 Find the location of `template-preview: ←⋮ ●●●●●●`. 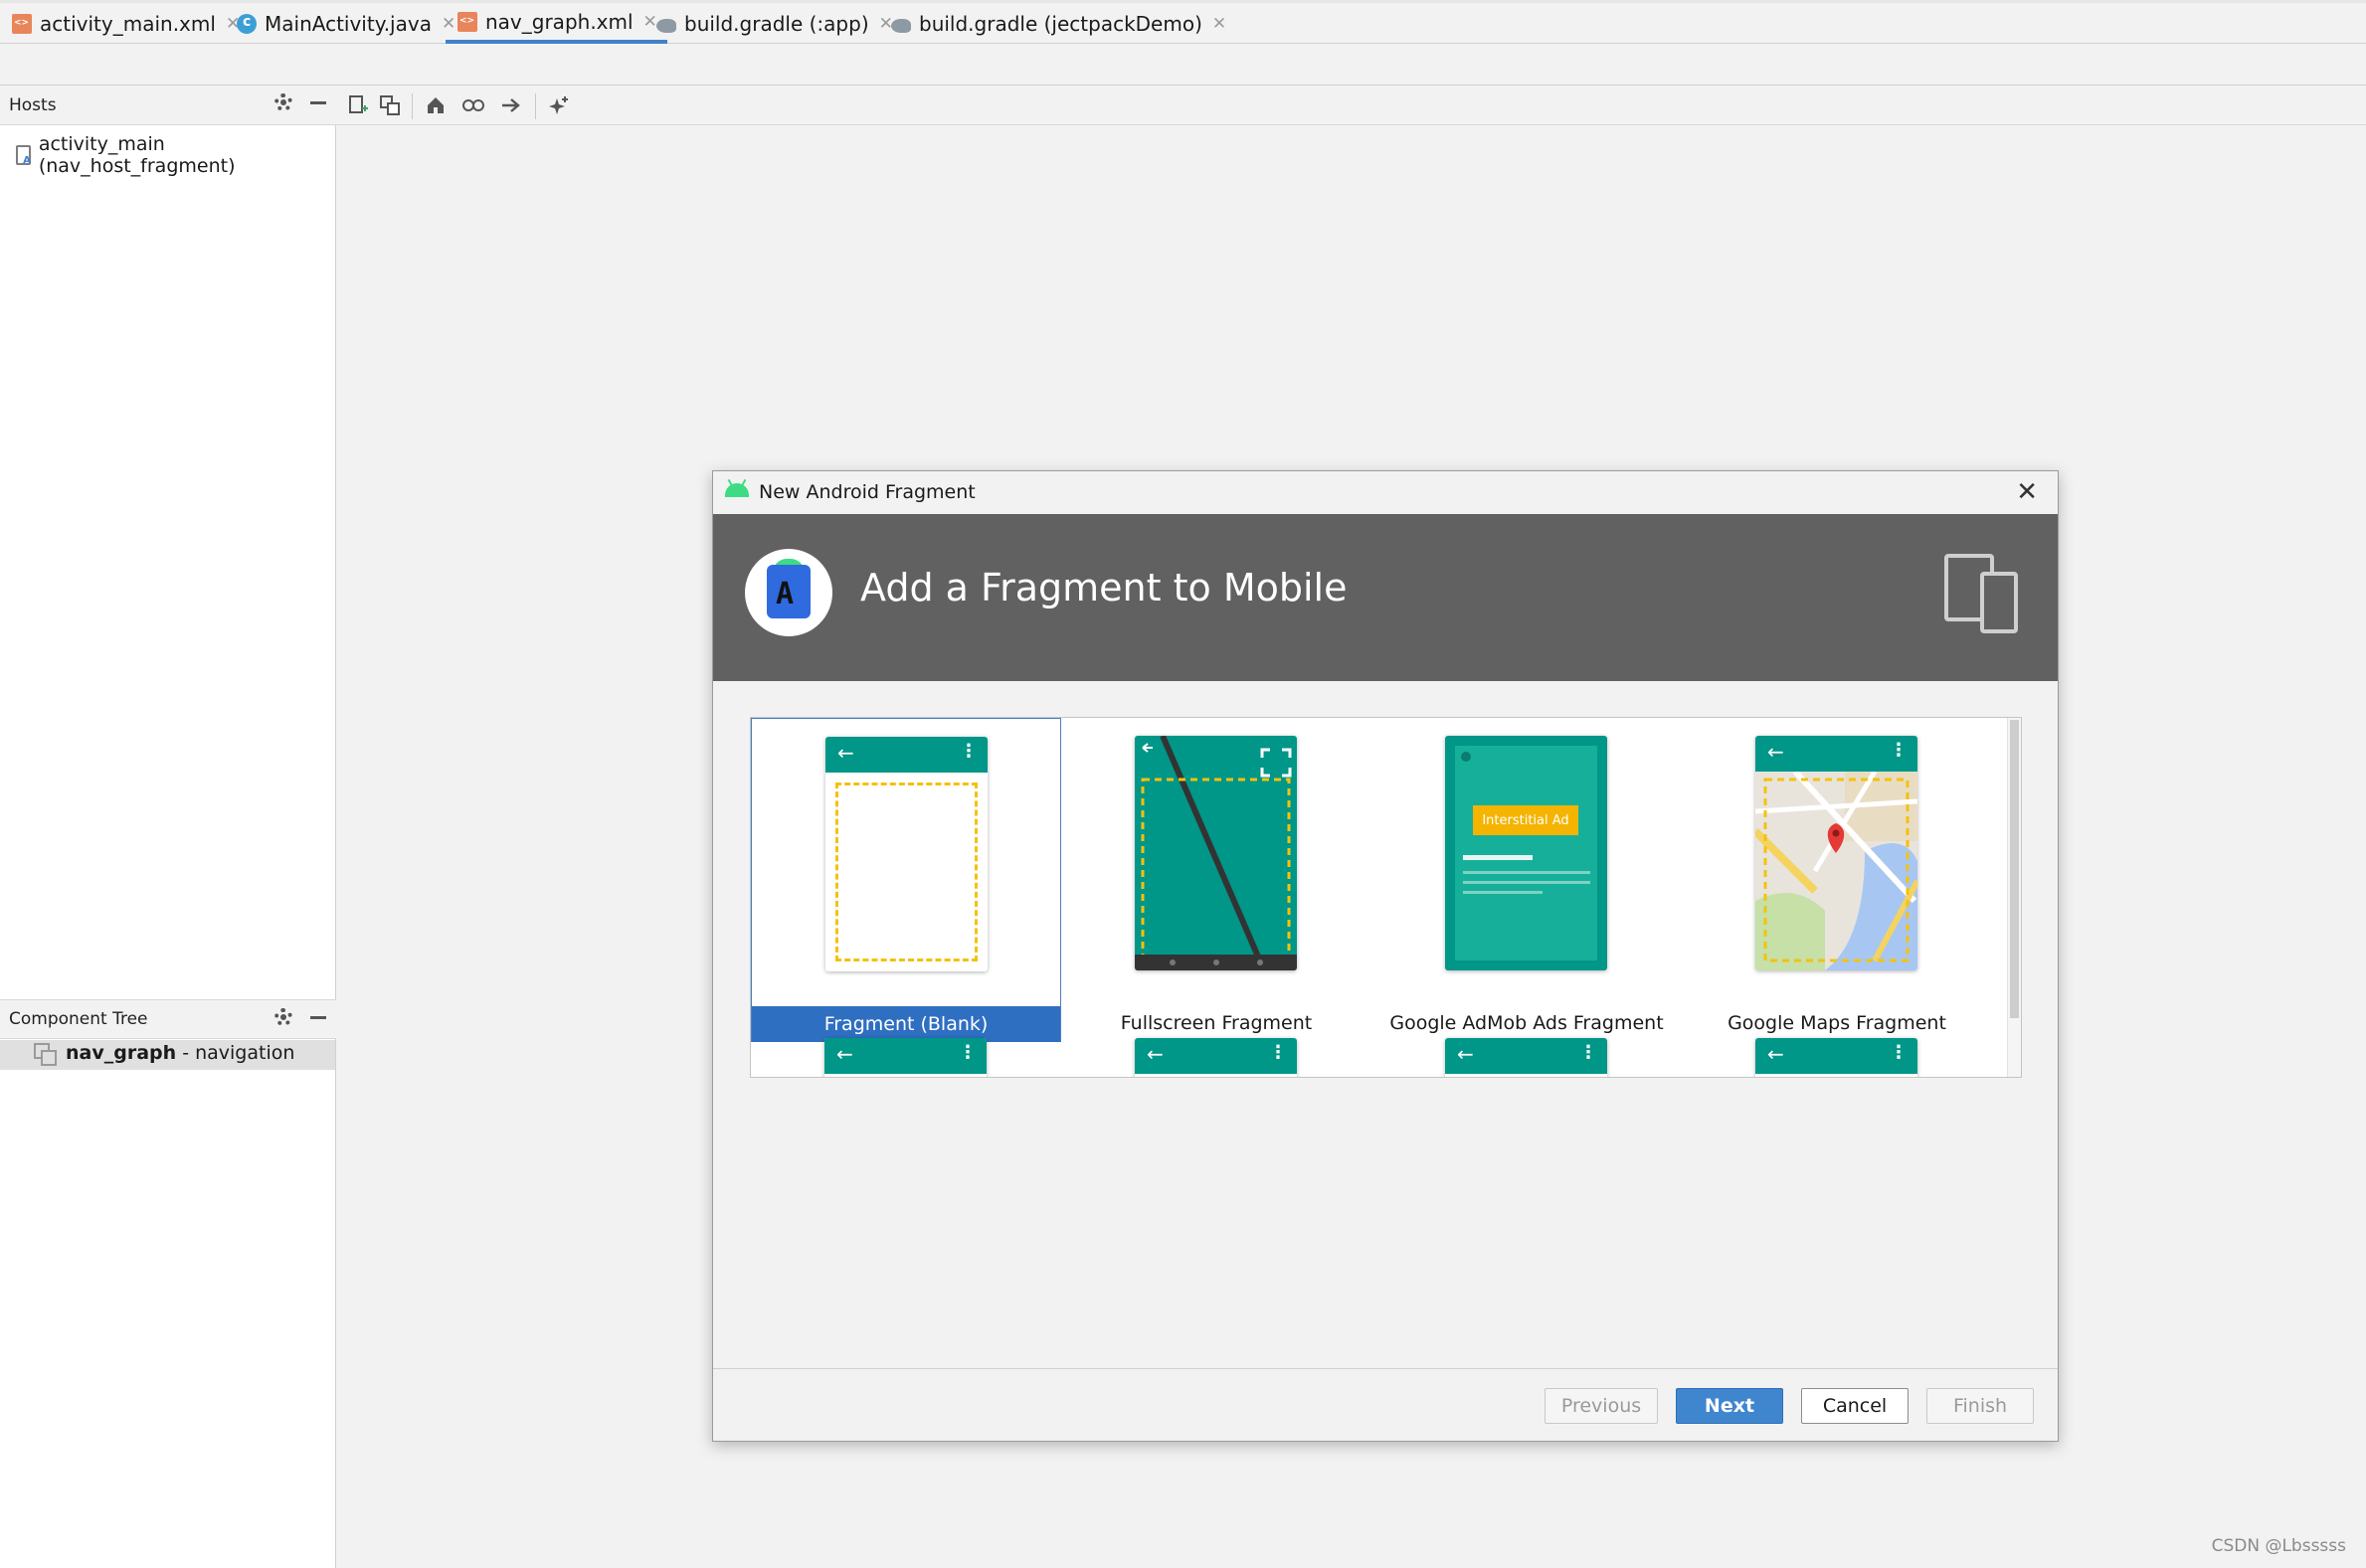

template-preview: ←⋮ ●●●●●● is located at coordinates (1216, 1057).